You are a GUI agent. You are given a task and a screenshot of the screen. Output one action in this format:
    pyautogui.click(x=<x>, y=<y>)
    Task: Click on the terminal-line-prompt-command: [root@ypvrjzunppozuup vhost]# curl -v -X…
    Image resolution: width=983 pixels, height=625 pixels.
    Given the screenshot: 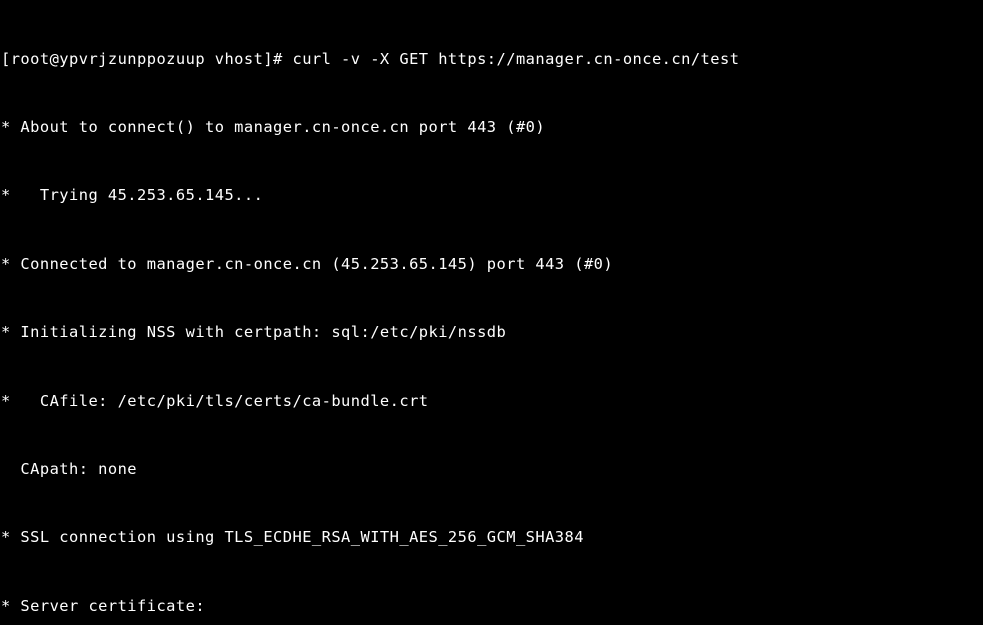 What is the action you would take?
    pyautogui.click(x=370, y=58)
    